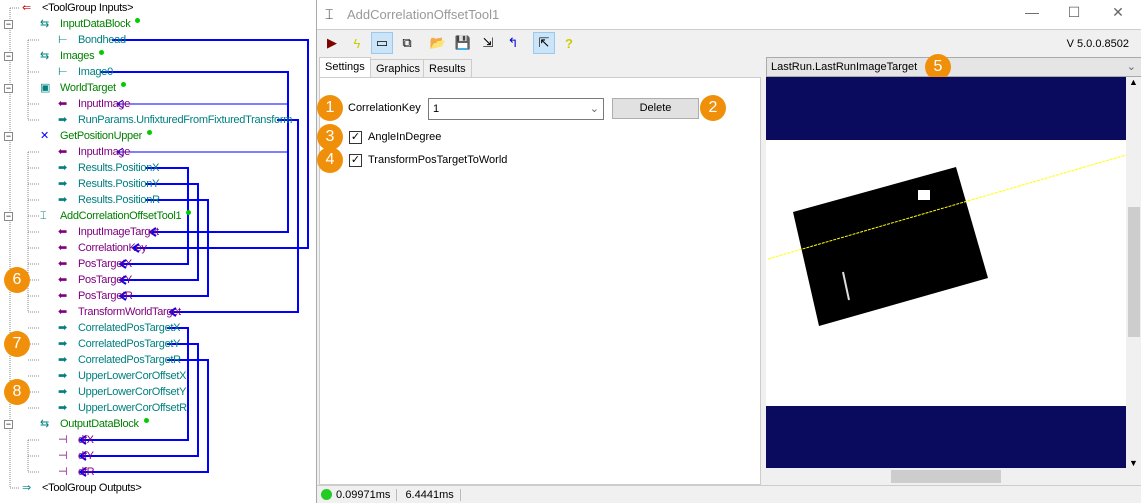  I want to click on tree-node: ⇒ <ToolGroup Outputs>, so click(82, 488).